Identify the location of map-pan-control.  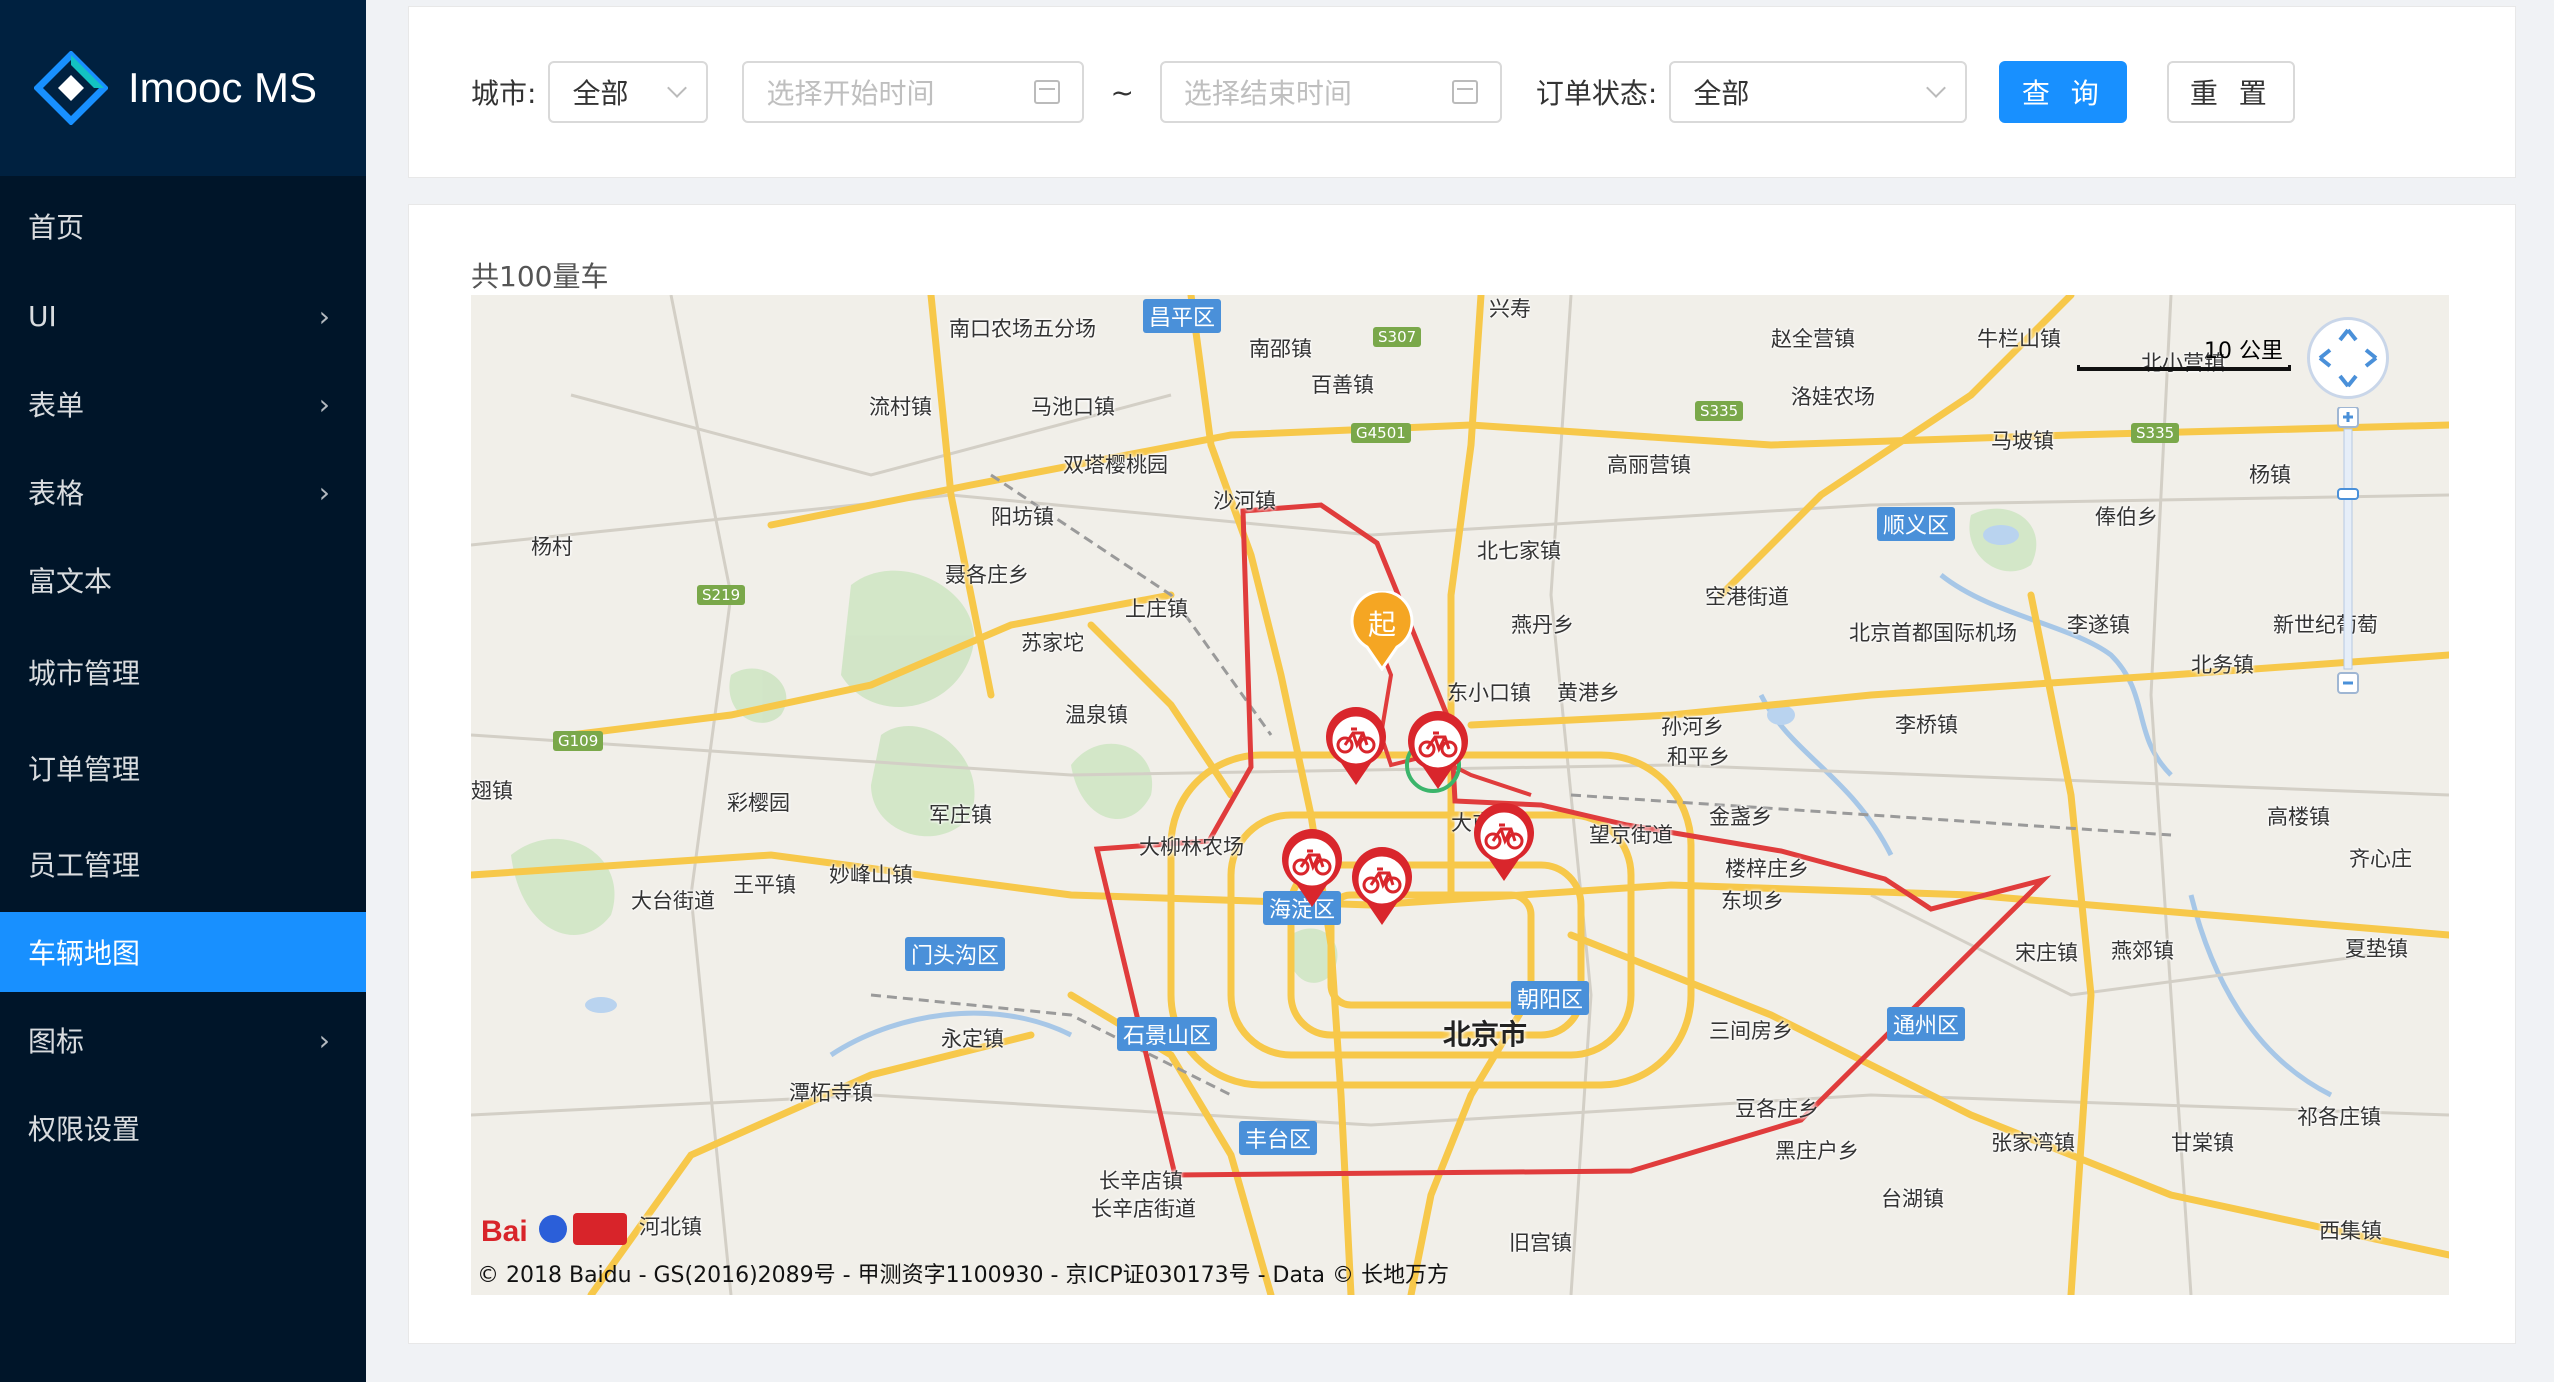
(2348, 358).